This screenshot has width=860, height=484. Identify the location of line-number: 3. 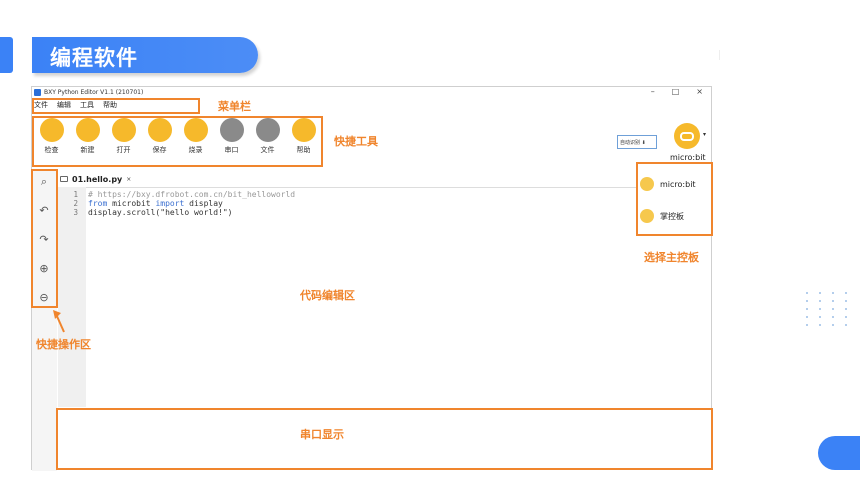
(75, 212).